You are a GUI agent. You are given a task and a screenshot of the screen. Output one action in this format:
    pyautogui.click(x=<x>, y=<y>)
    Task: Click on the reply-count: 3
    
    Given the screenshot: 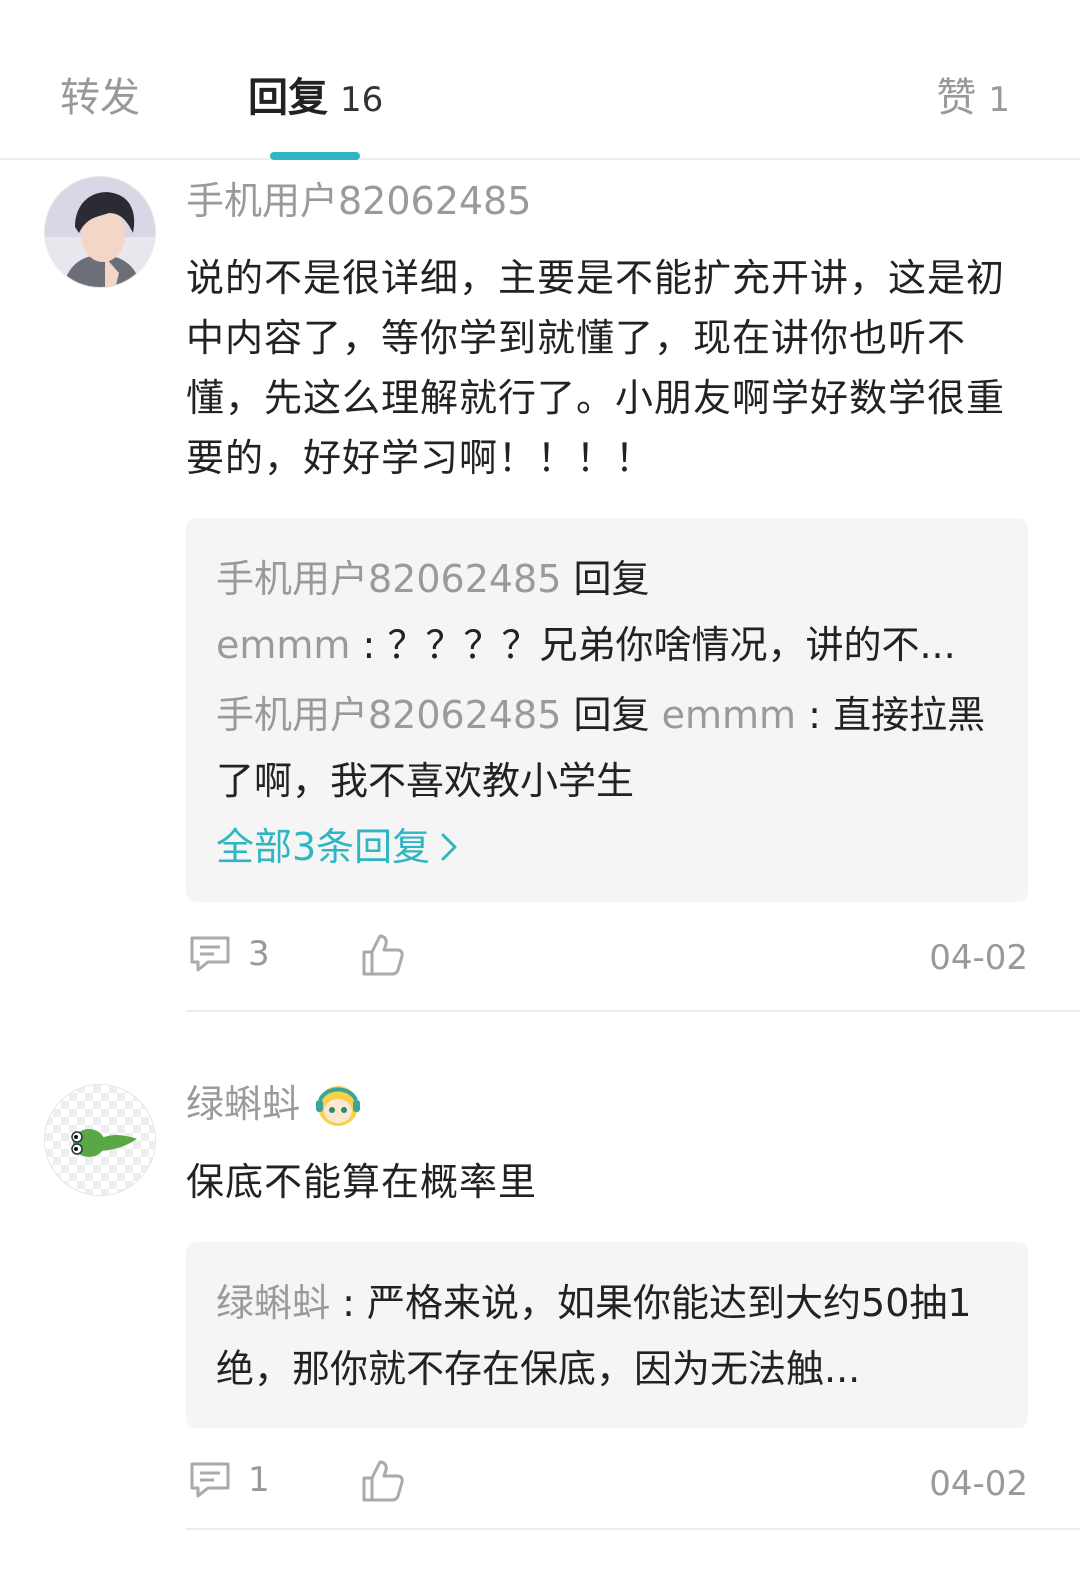 What is the action you would take?
    pyautogui.click(x=259, y=954)
    